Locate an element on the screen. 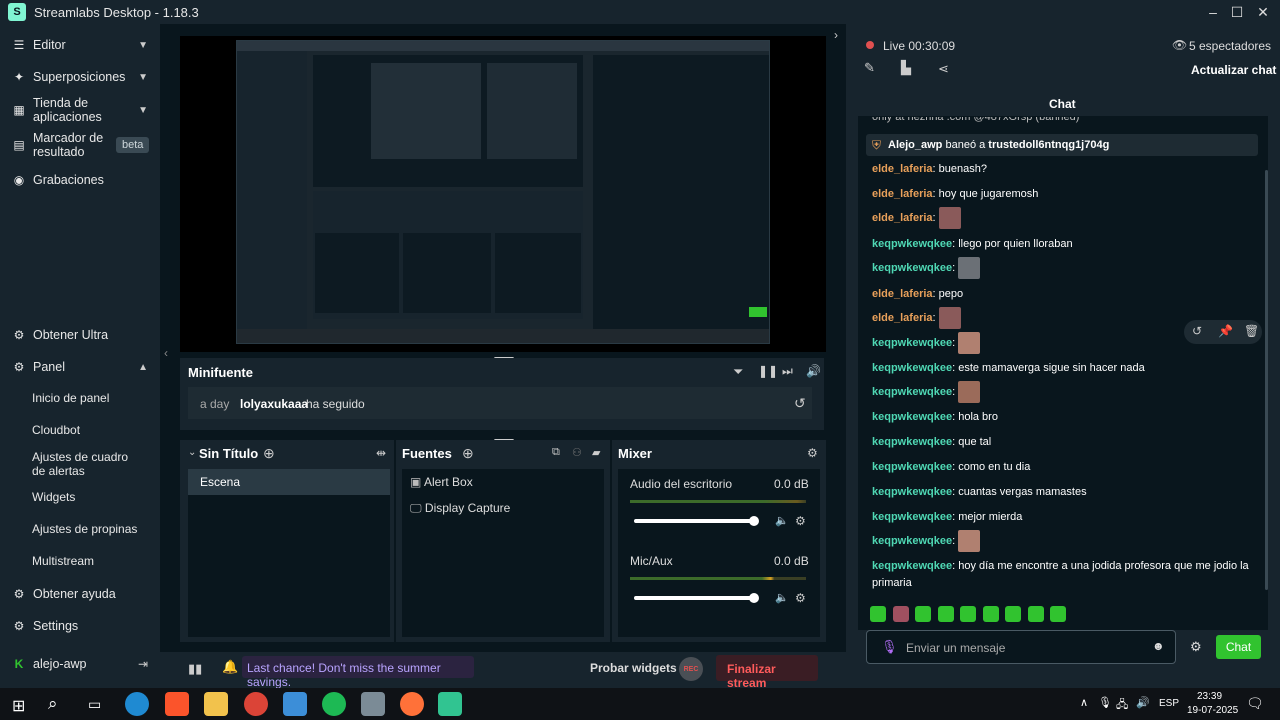 The image size is (1280, 720). add-source-icon: ⊕ is located at coordinates (468, 453).